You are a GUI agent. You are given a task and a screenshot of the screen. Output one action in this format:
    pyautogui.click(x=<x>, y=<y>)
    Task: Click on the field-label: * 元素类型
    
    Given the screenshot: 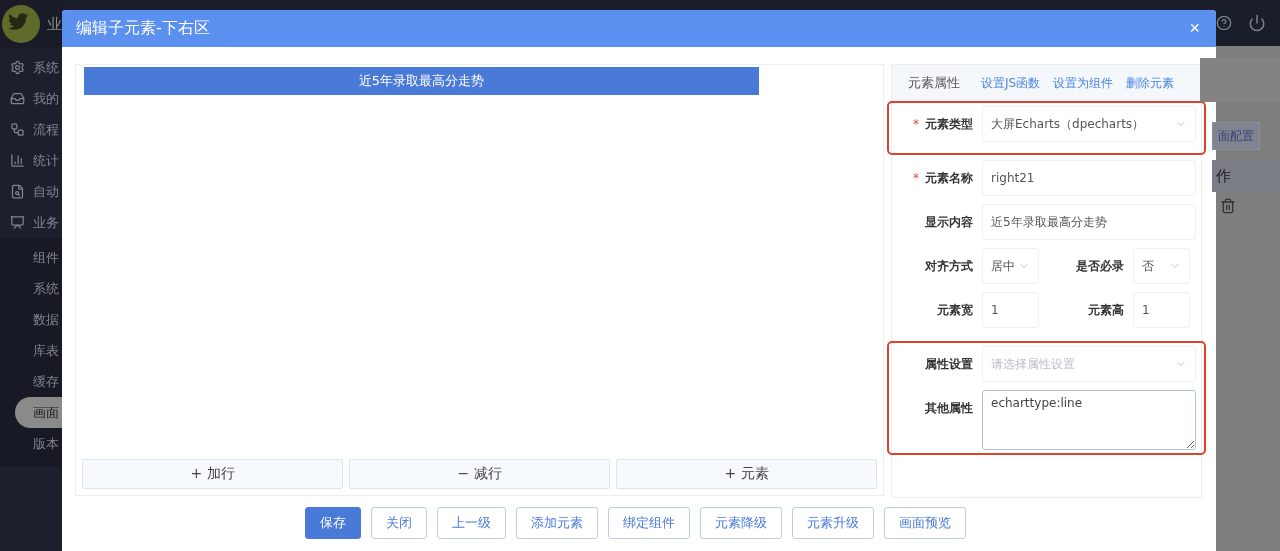 What is the action you would take?
    pyautogui.click(x=943, y=124)
    